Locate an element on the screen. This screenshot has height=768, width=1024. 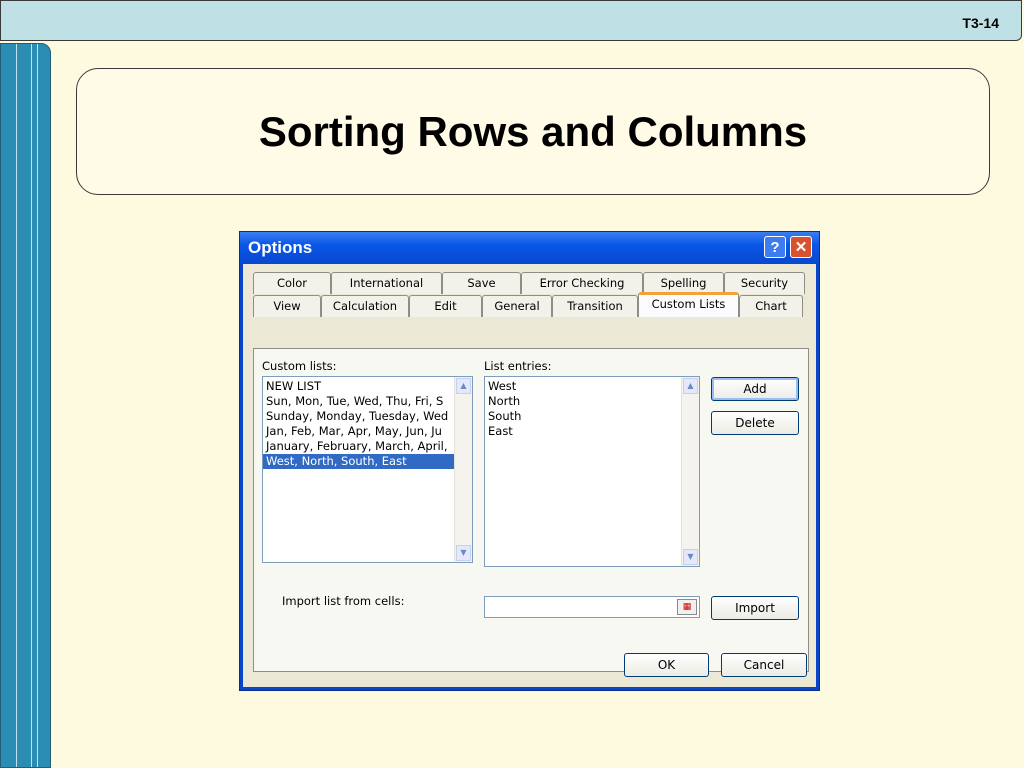
tab-international: International is located at coordinates (386, 283).